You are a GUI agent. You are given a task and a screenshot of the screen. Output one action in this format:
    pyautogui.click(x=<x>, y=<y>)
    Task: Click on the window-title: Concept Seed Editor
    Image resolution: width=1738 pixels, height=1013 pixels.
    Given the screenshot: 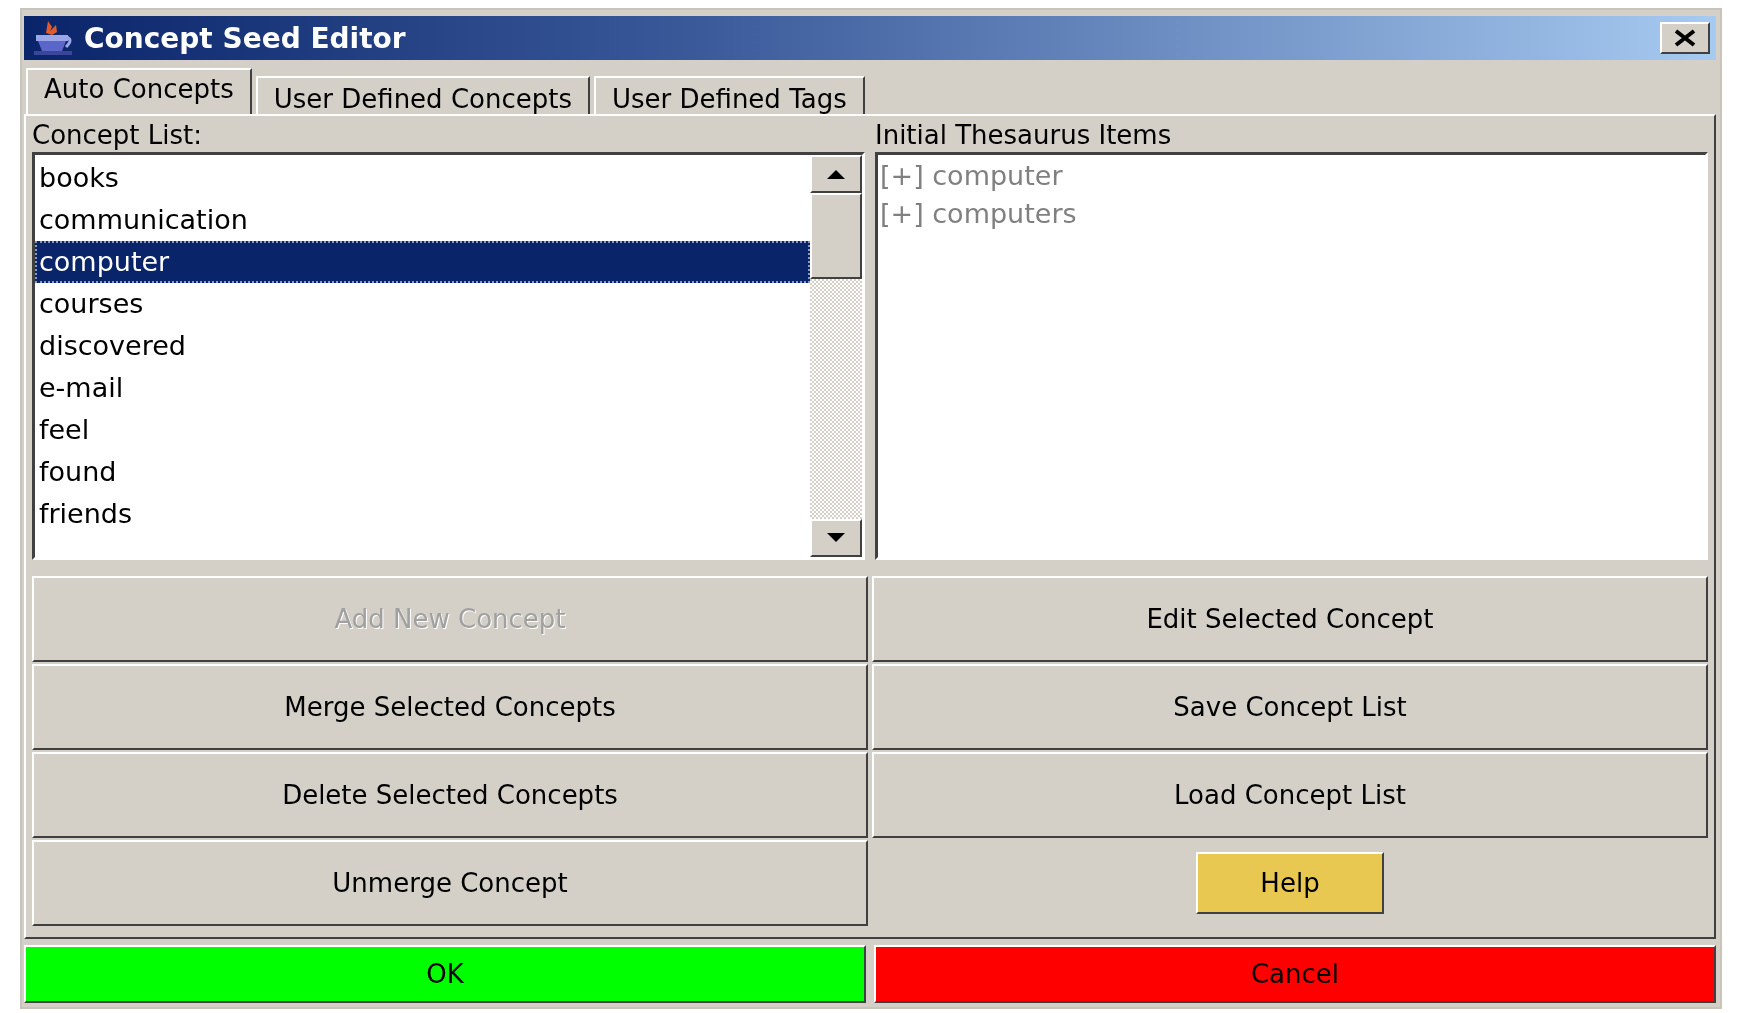 What is the action you would take?
    pyautogui.click(x=245, y=38)
    